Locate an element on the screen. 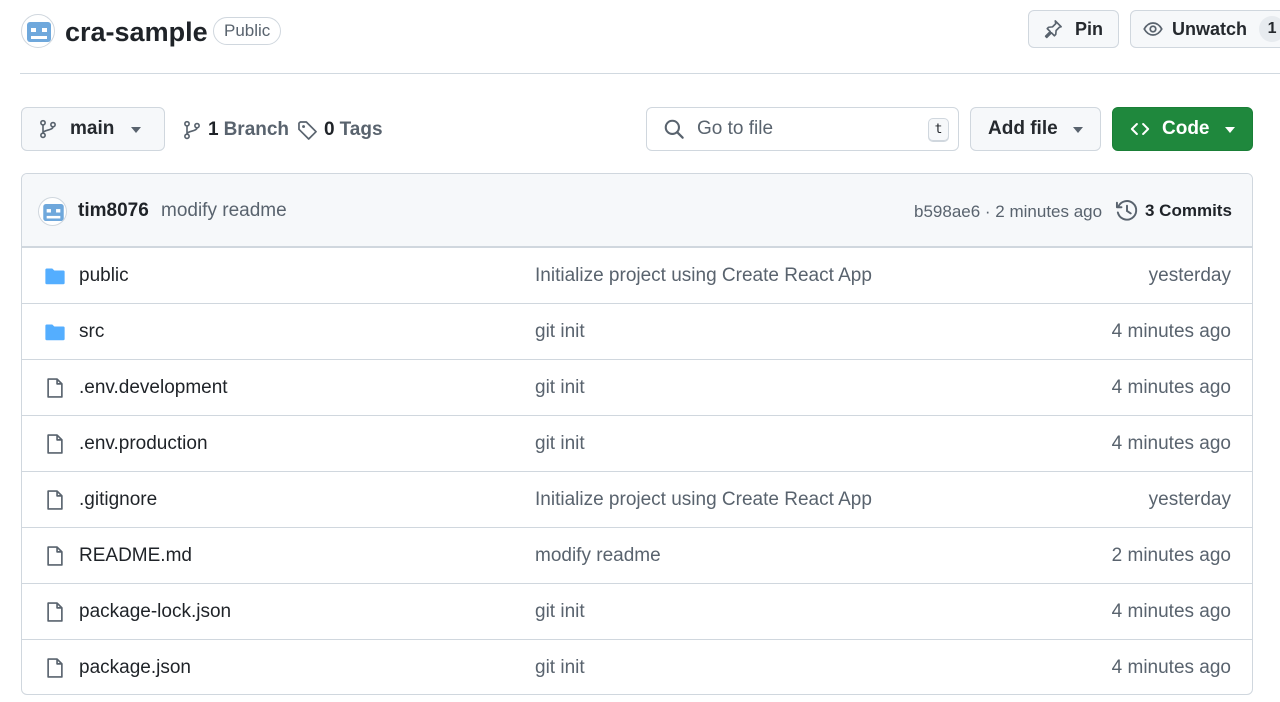 Image resolution: width=1280 pixels, height=702 pixels. eye-icon is located at coordinates (1153, 29).